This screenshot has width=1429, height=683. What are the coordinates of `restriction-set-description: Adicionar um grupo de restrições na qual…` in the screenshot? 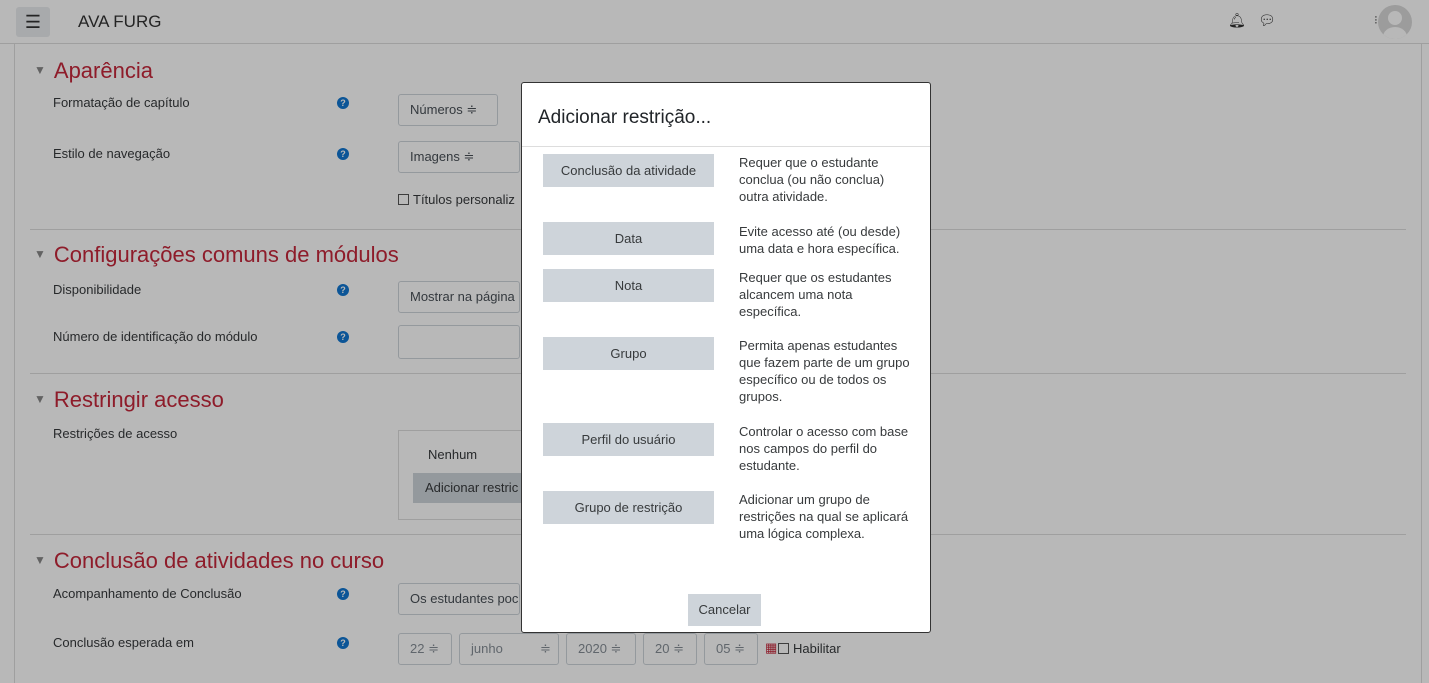 It's located at (824, 516).